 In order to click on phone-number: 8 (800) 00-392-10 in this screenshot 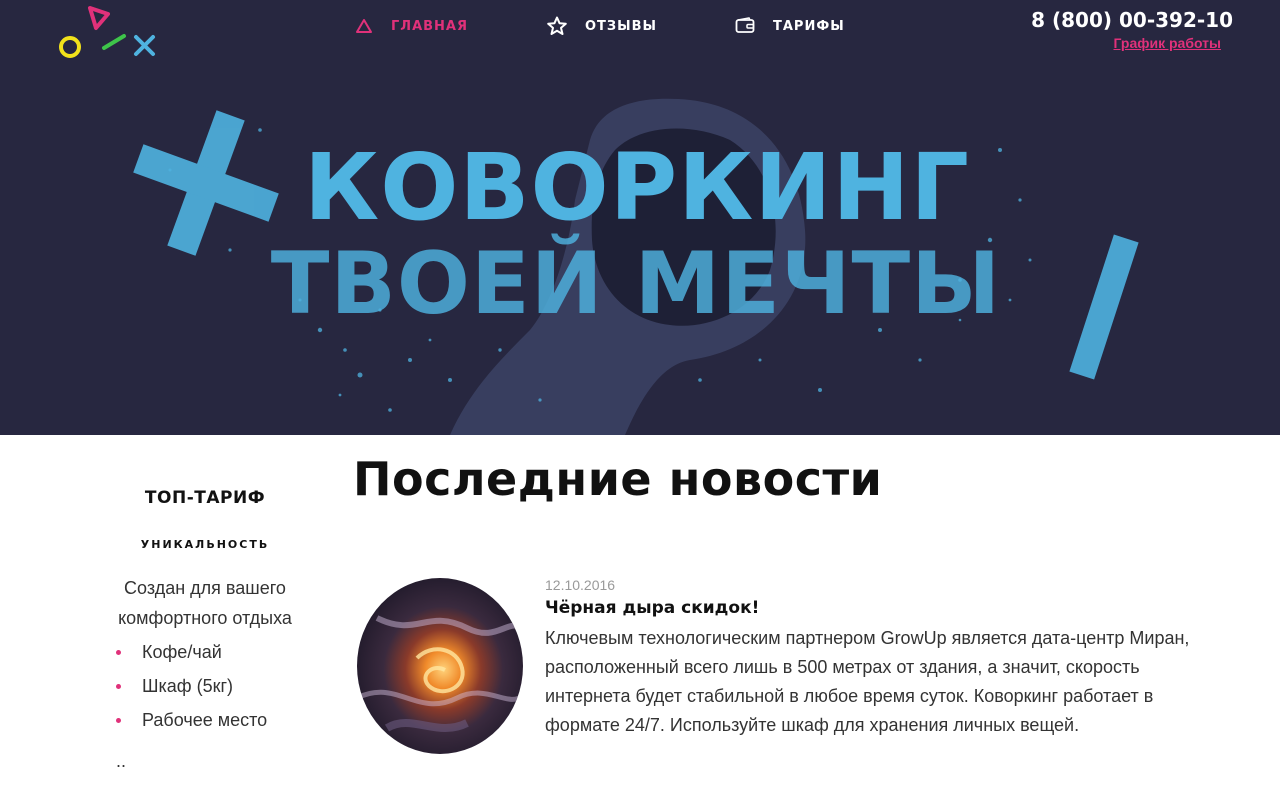, I will do `click(1132, 20)`.